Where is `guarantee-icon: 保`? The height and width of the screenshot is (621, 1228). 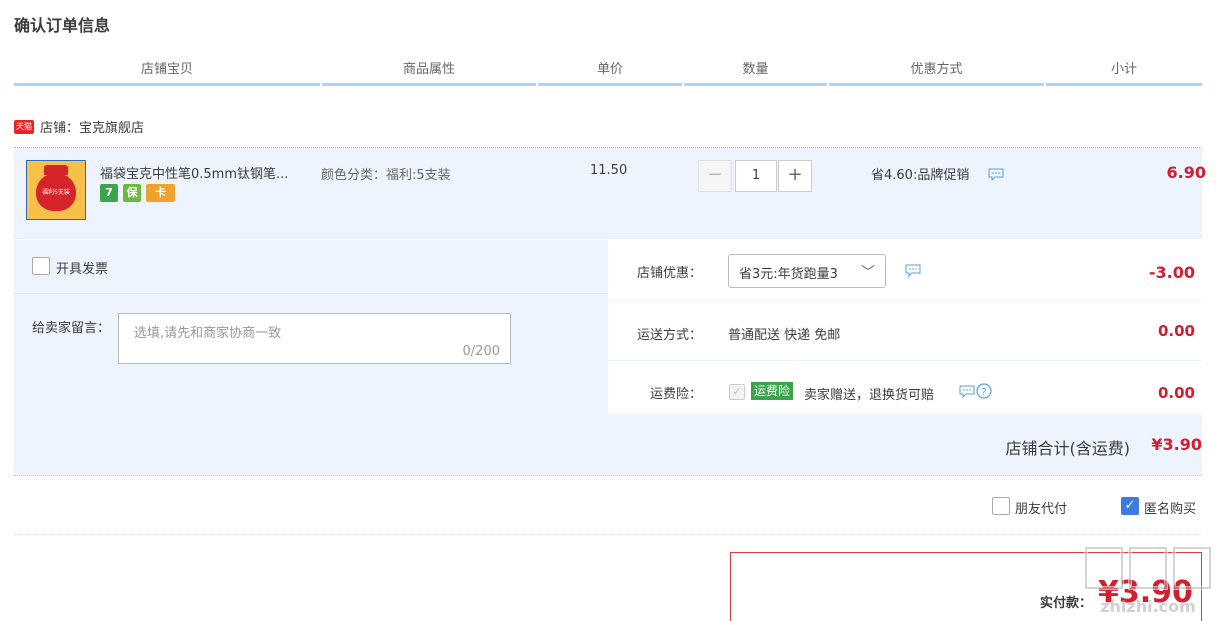 guarantee-icon: 保 is located at coordinates (132, 193).